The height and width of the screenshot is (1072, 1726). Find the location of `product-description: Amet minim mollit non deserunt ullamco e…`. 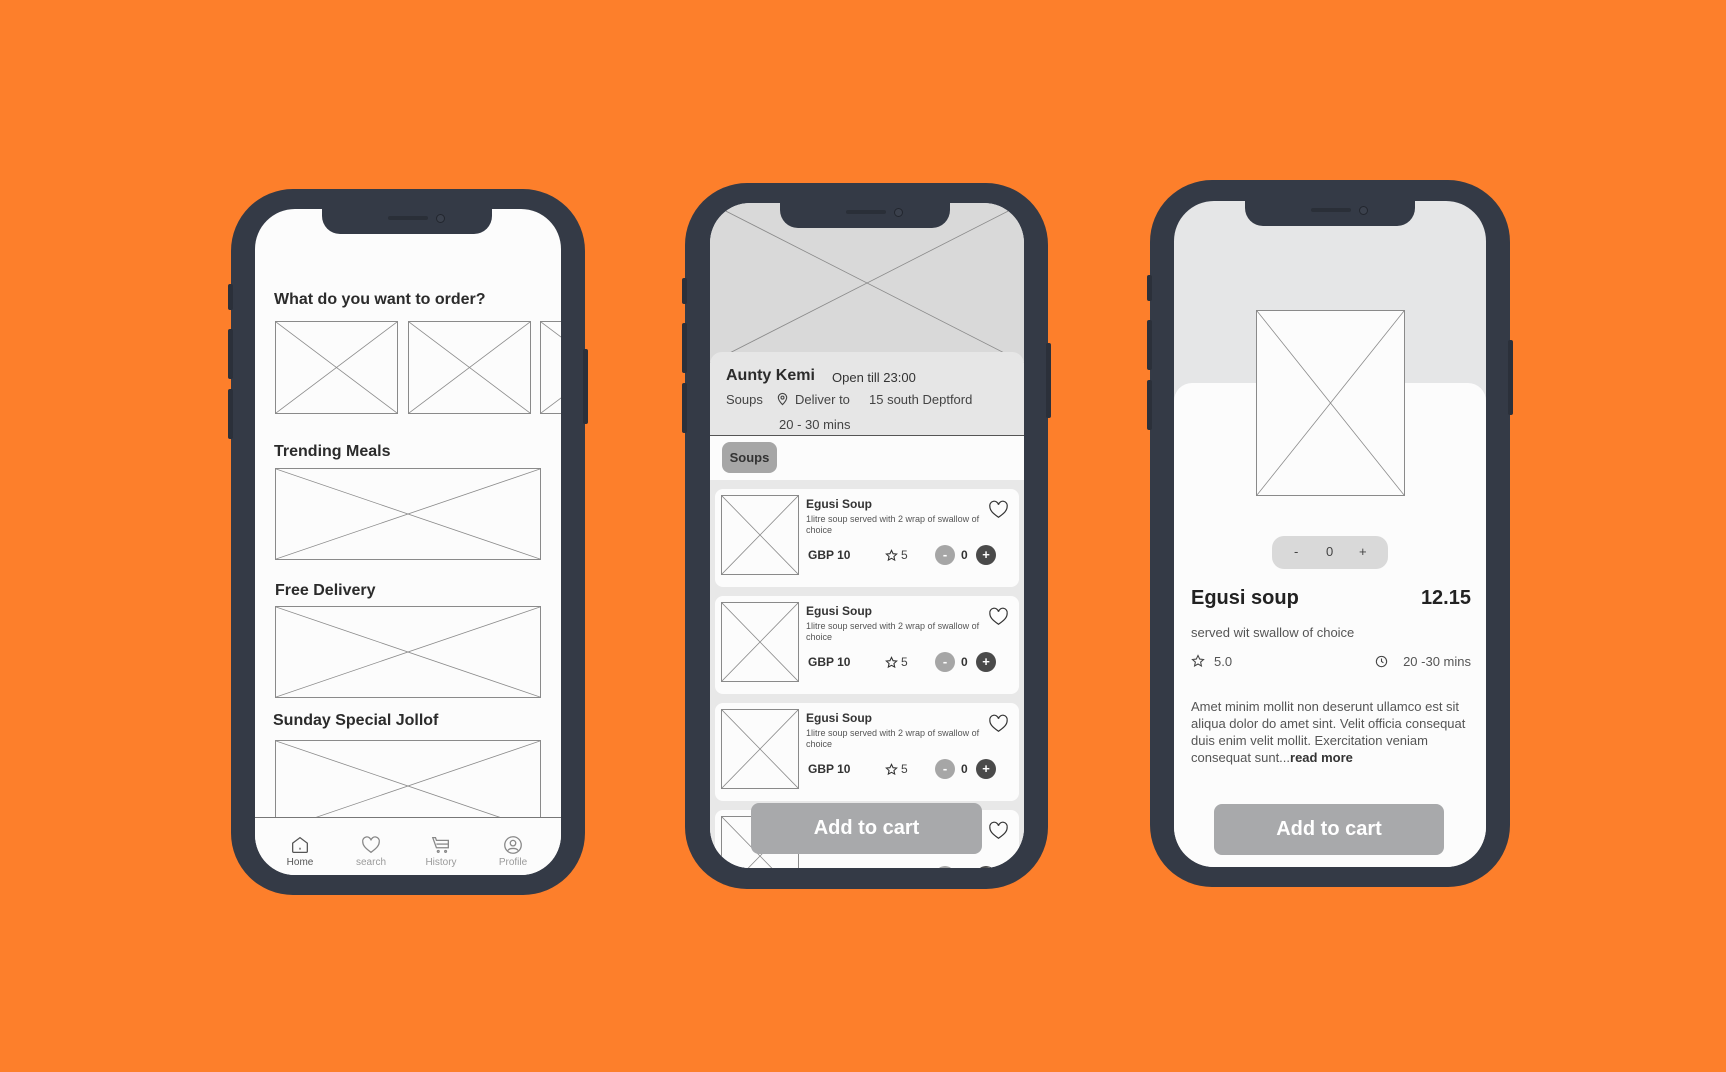

product-description: Amet minim mollit non deserunt ullamco e… is located at coordinates (1332, 732).